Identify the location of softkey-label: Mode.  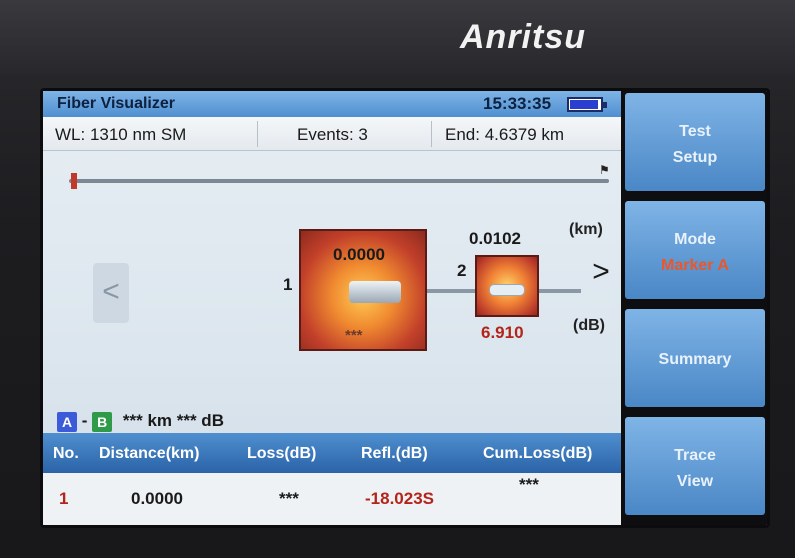
(695, 239).